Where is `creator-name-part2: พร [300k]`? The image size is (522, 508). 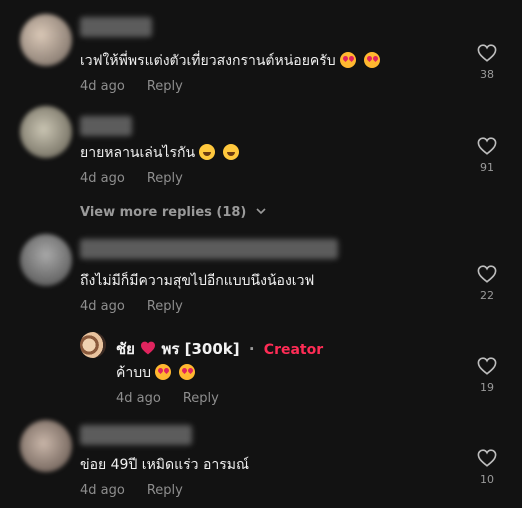 creator-name-part2: พร [300k] is located at coordinates (200, 349).